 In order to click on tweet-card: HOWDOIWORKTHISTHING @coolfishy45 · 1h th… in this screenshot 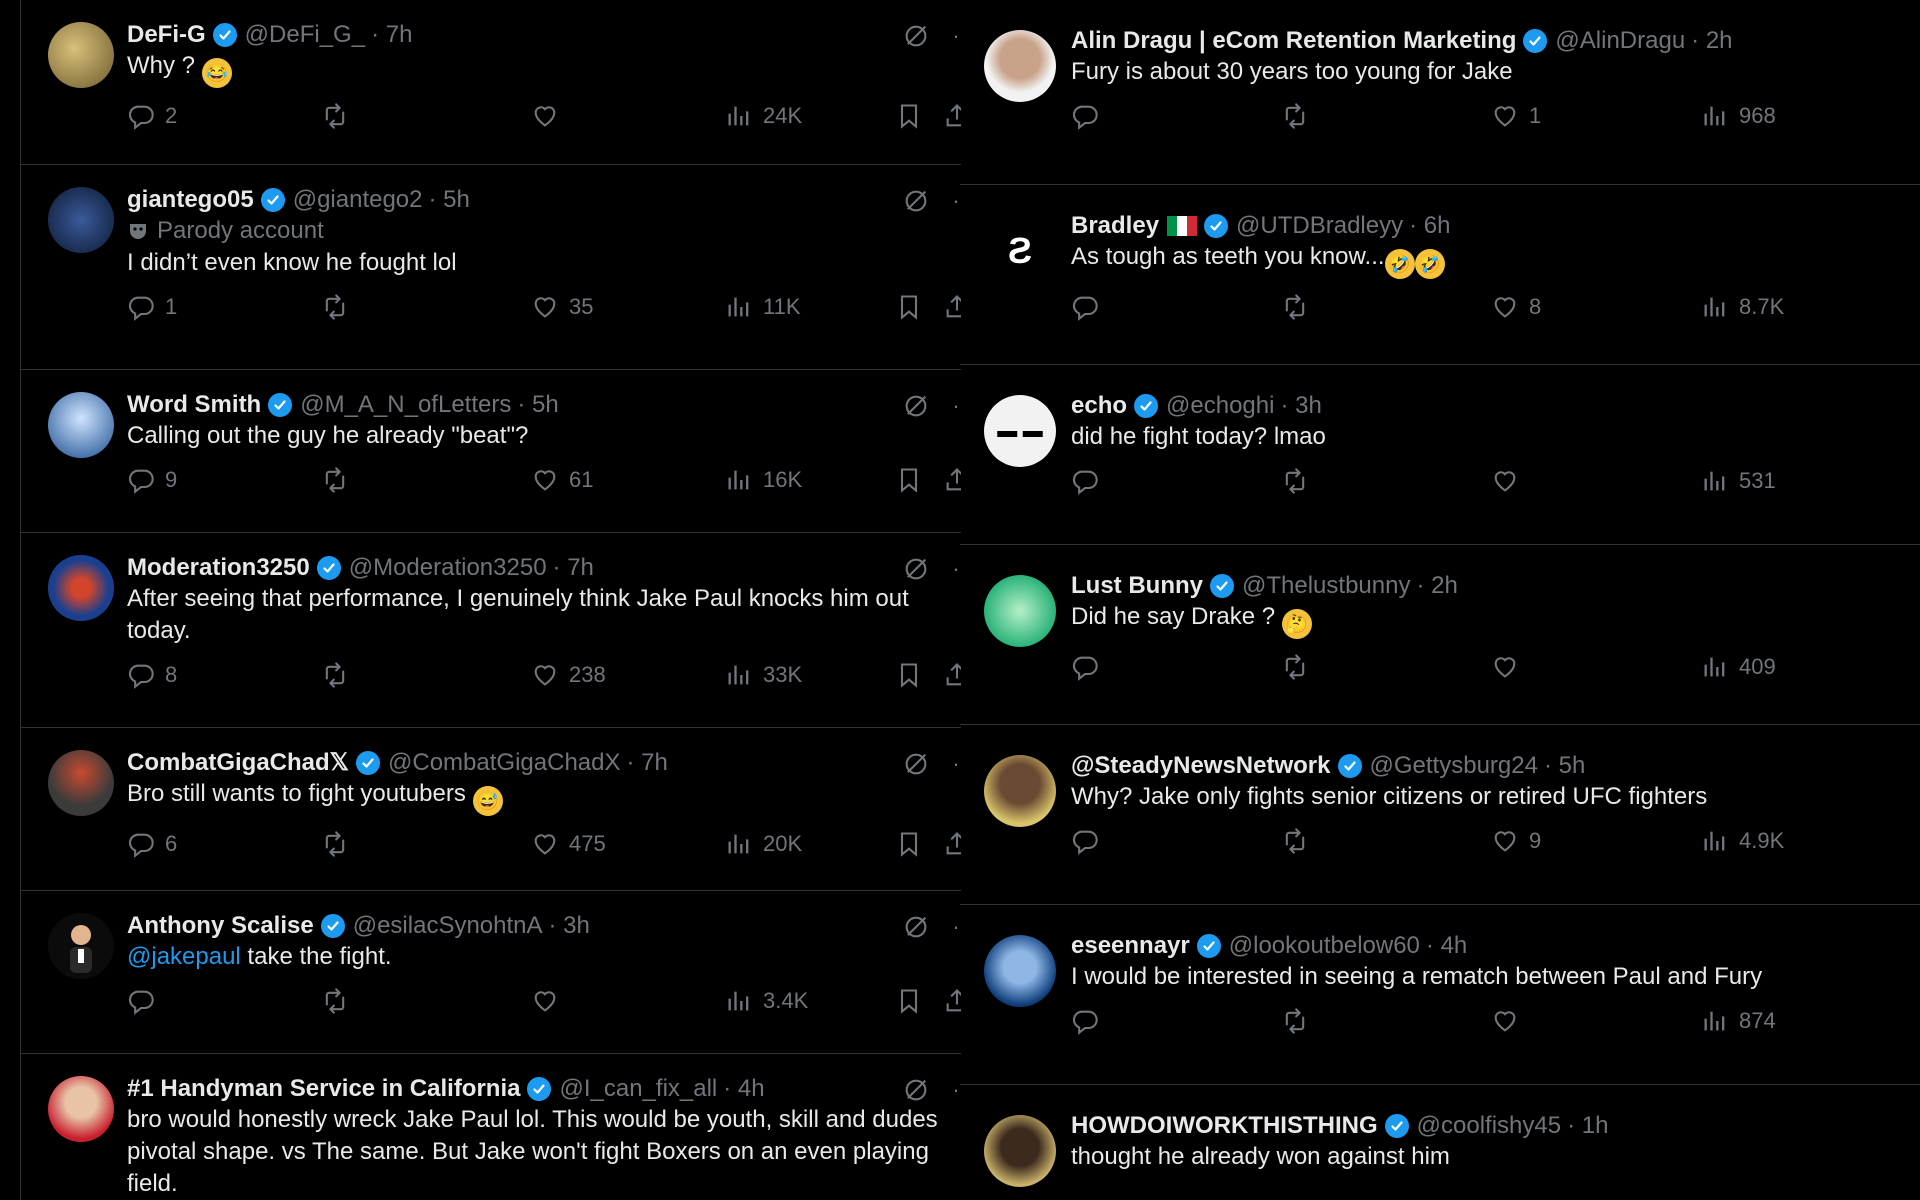, I will do `click(1440, 1142)`.